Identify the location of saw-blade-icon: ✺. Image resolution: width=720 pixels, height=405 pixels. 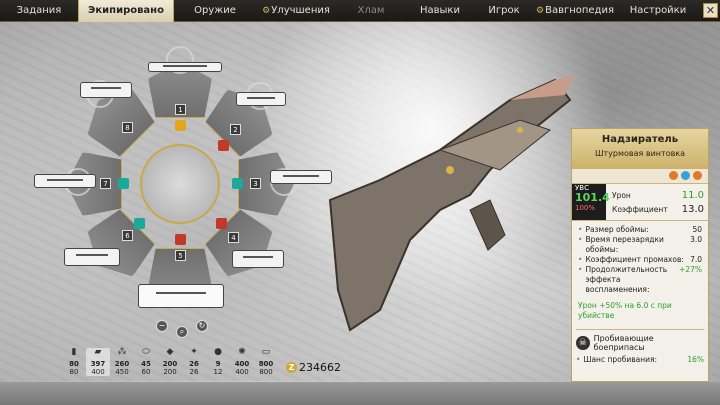
(242, 352).